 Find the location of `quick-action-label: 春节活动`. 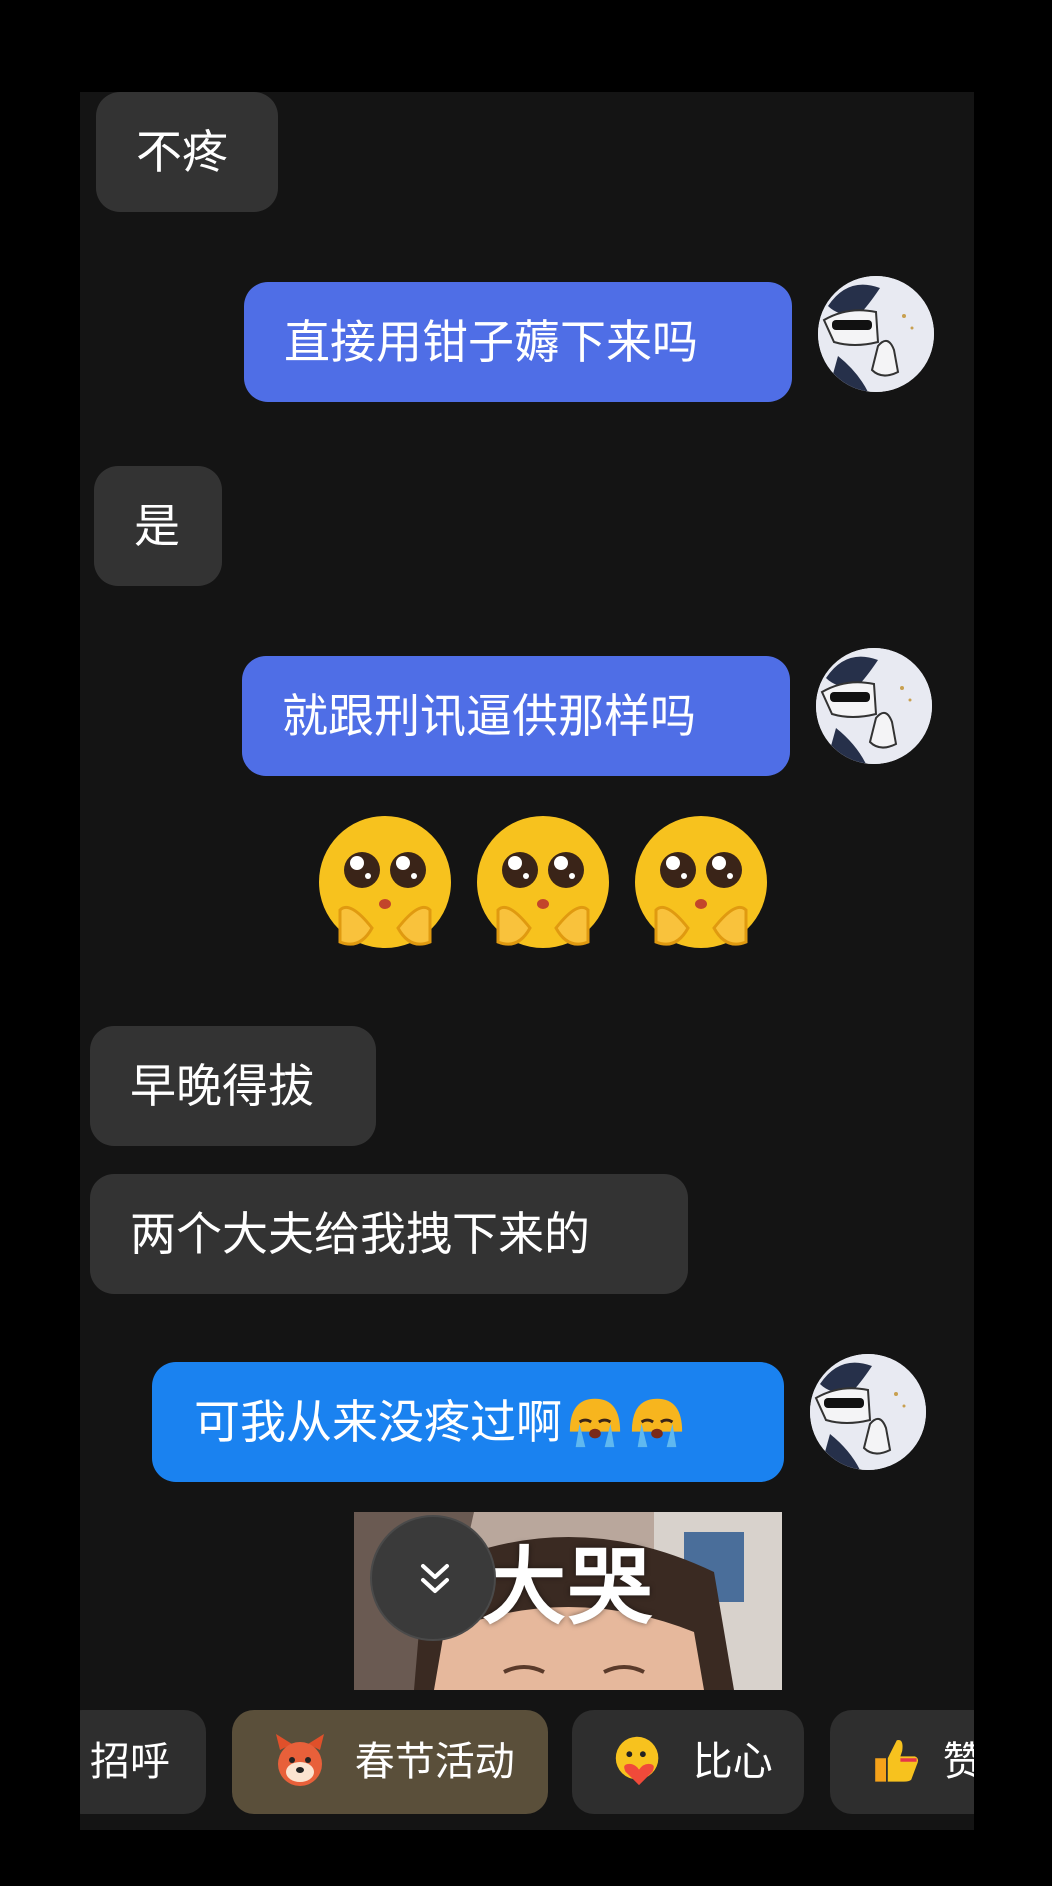

quick-action-label: 春节活动 is located at coordinates (434, 1762).